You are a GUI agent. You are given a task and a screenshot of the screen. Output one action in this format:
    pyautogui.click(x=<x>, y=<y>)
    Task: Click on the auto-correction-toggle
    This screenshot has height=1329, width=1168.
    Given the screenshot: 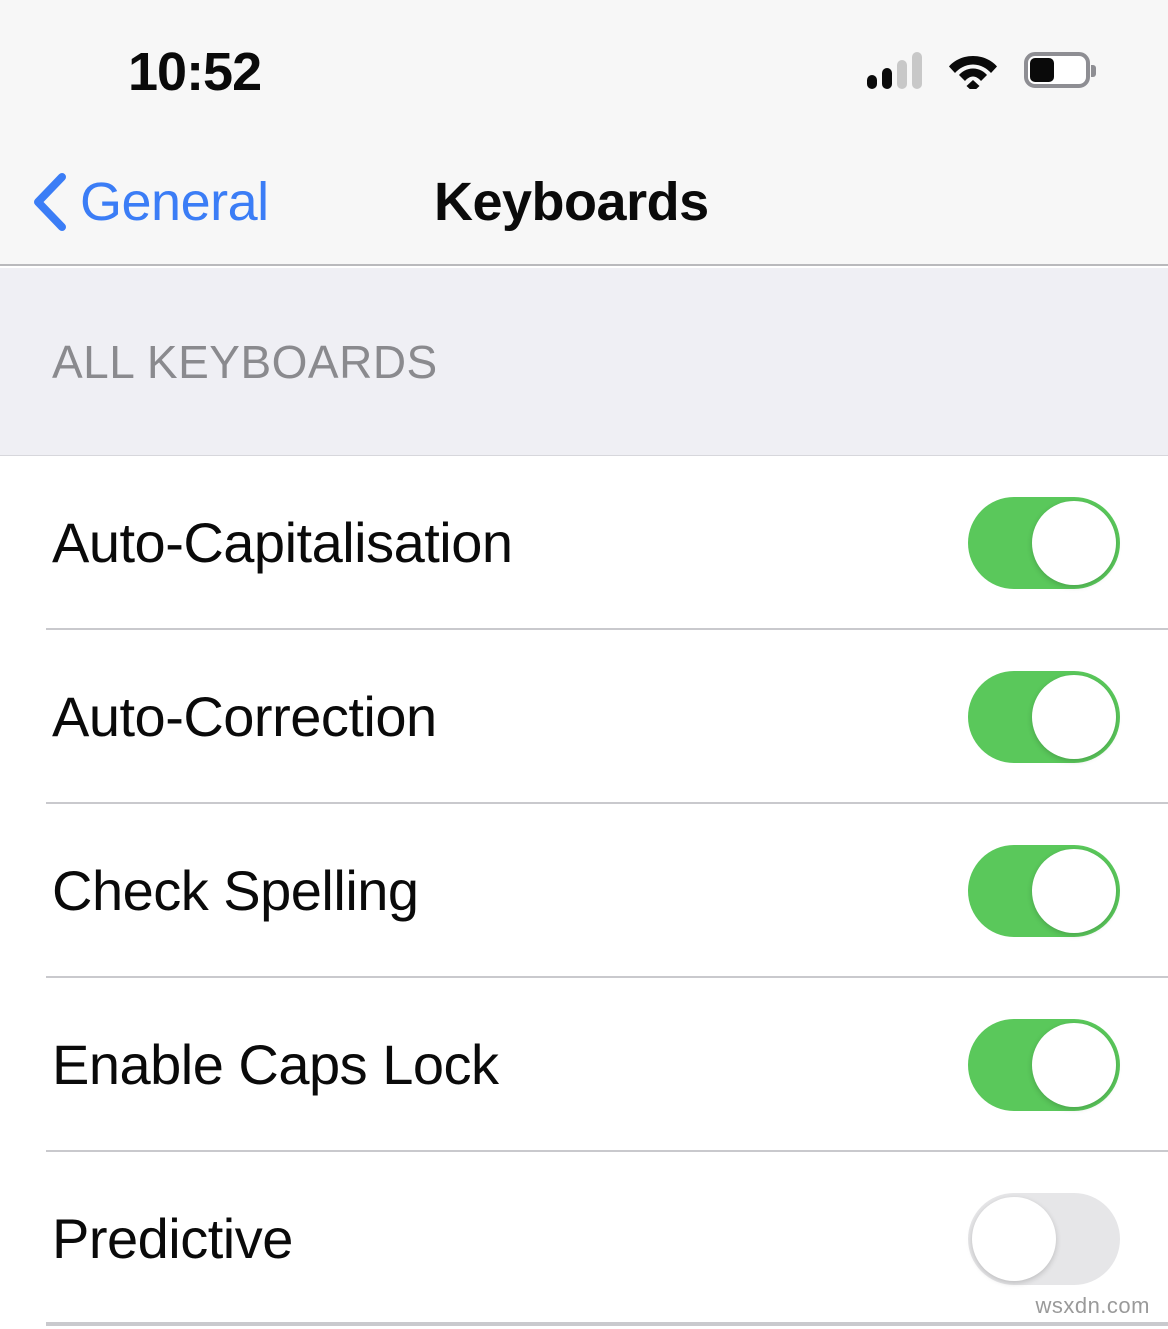 What is the action you would take?
    pyautogui.click(x=1044, y=717)
    